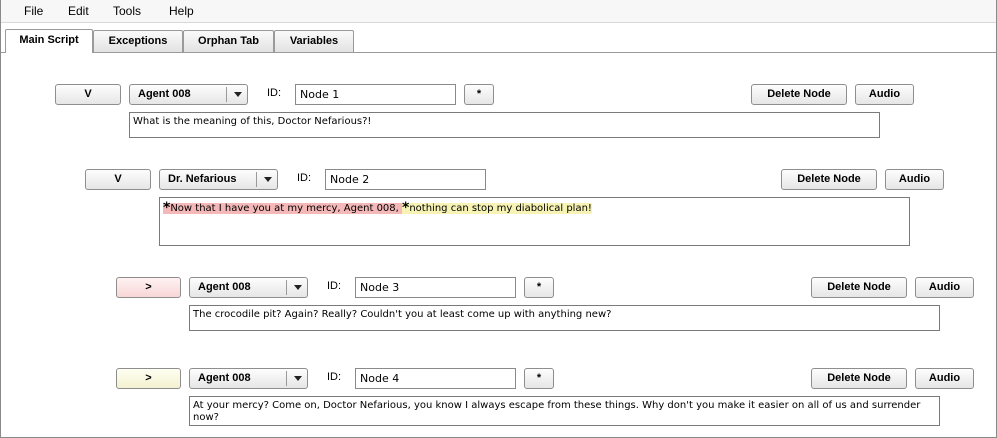 The image size is (997, 438). What do you see at coordinates (138, 41) in the screenshot?
I see `tab-exceptions: Exceptions` at bounding box center [138, 41].